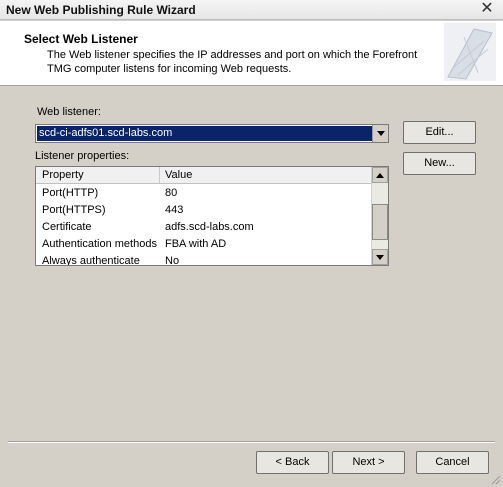  I want to click on property-cell: Port(HTTPS), so click(74, 210).